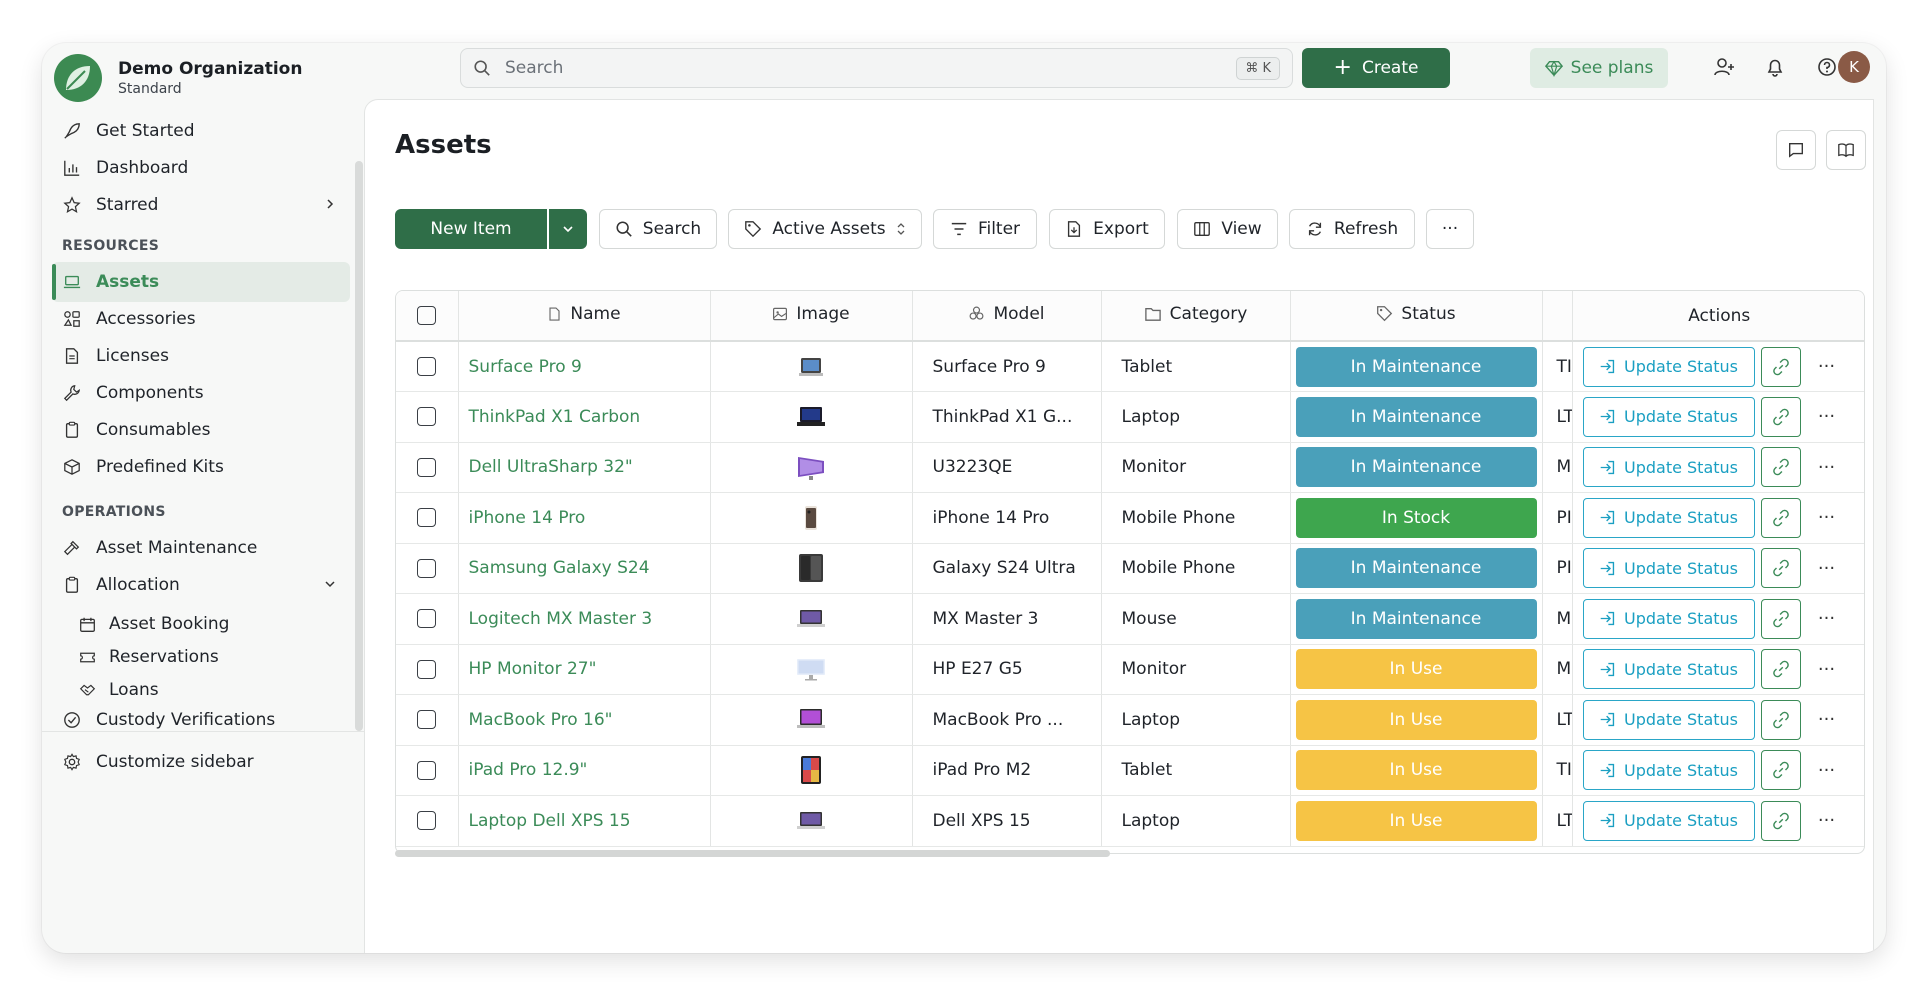 This screenshot has height=989, width=1920. What do you see at coordinates (985, 229) in the screenshot?
I see `filter-button: Filter` at bounding box center [985, 229].